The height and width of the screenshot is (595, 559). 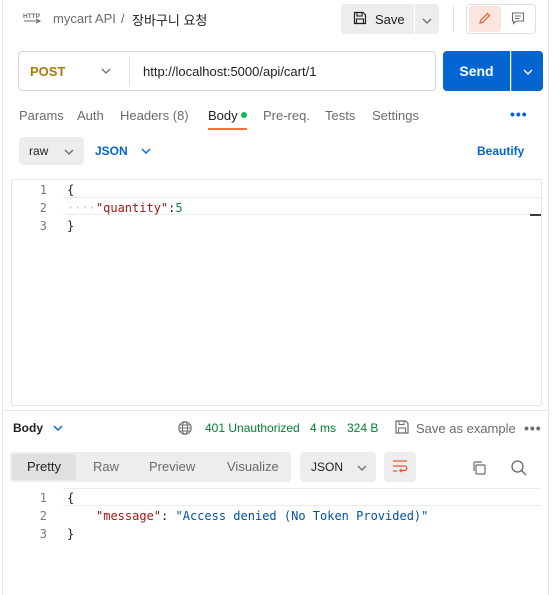 I want to click on status-badge: 401 Unauthorized, so click(x=252, y=428).